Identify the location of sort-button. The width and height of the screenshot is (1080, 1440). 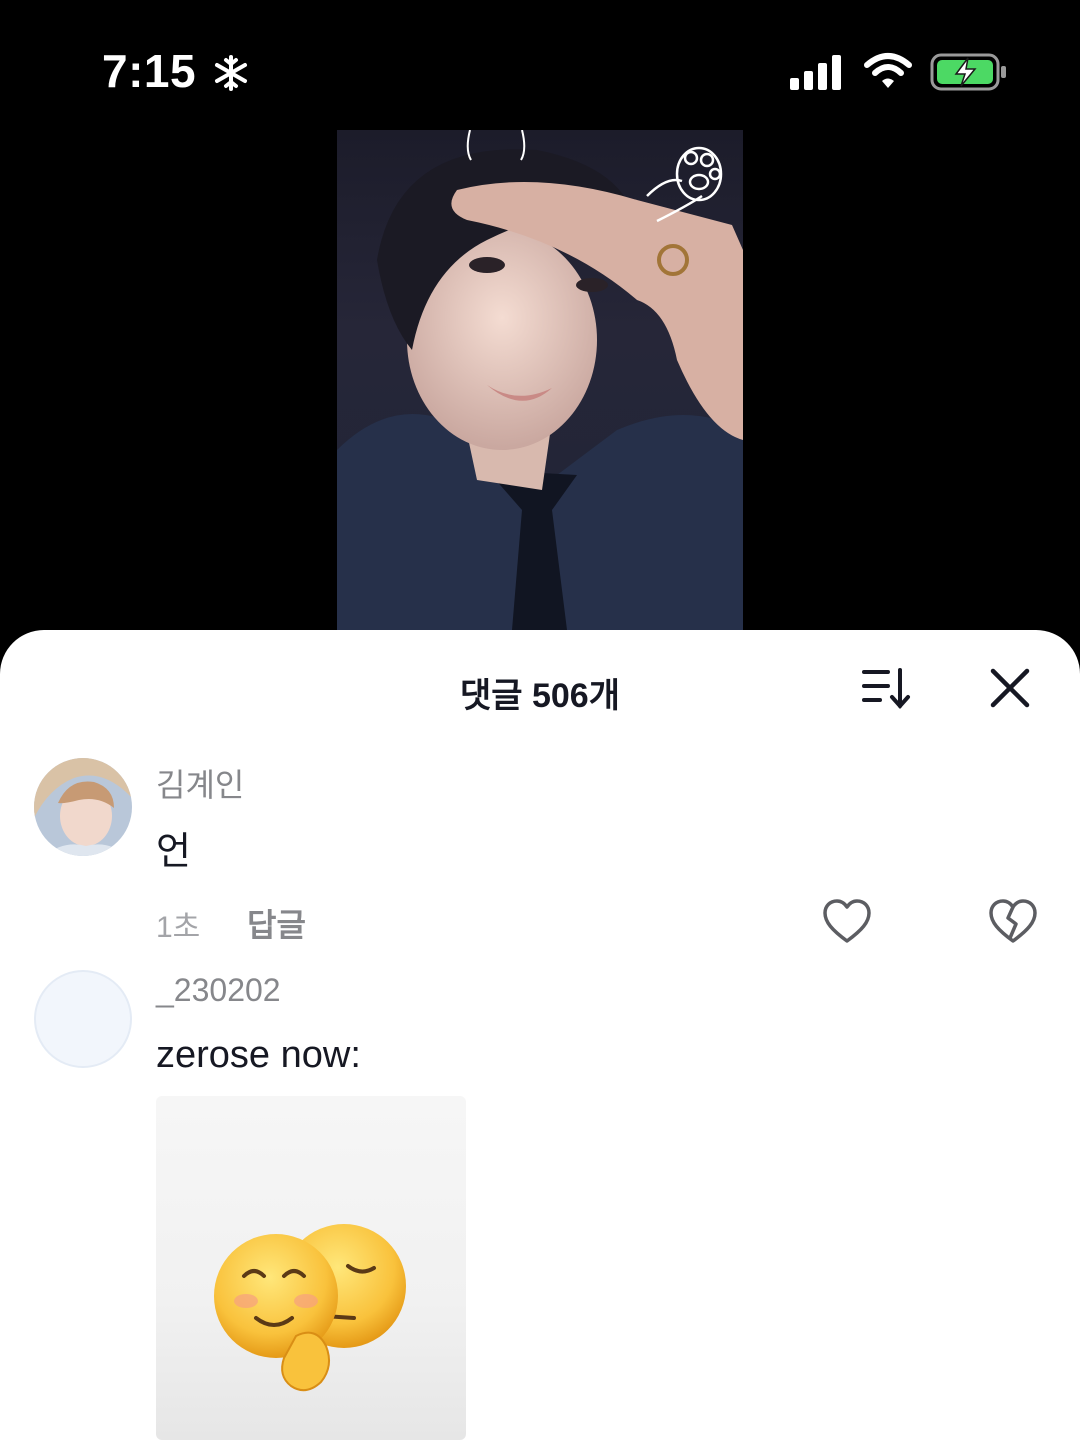
(887, 688).